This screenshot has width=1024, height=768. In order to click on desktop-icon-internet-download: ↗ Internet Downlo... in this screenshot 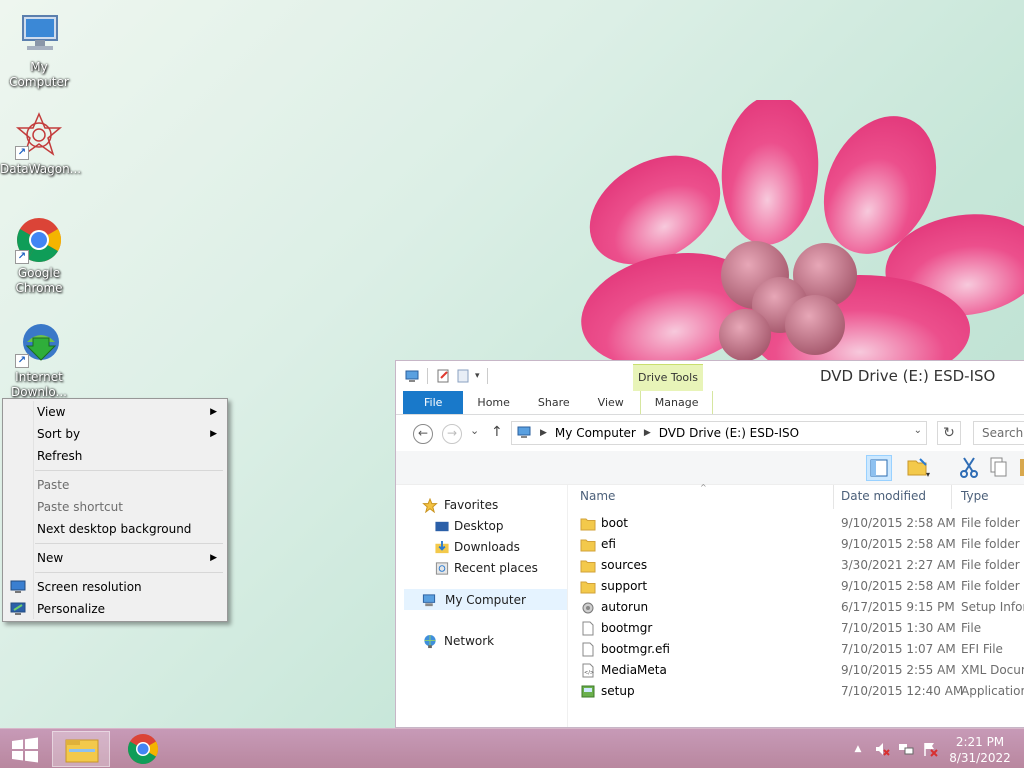, I will do `click(39, 360)`.